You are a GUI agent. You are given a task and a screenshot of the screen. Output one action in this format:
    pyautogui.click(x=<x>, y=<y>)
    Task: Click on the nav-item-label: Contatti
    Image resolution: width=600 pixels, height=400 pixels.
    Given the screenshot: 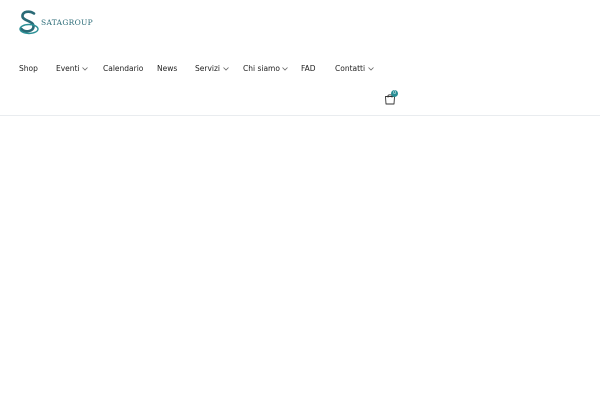 What is the action you would take?
    pyautogui.click(x=350, y=68)
    